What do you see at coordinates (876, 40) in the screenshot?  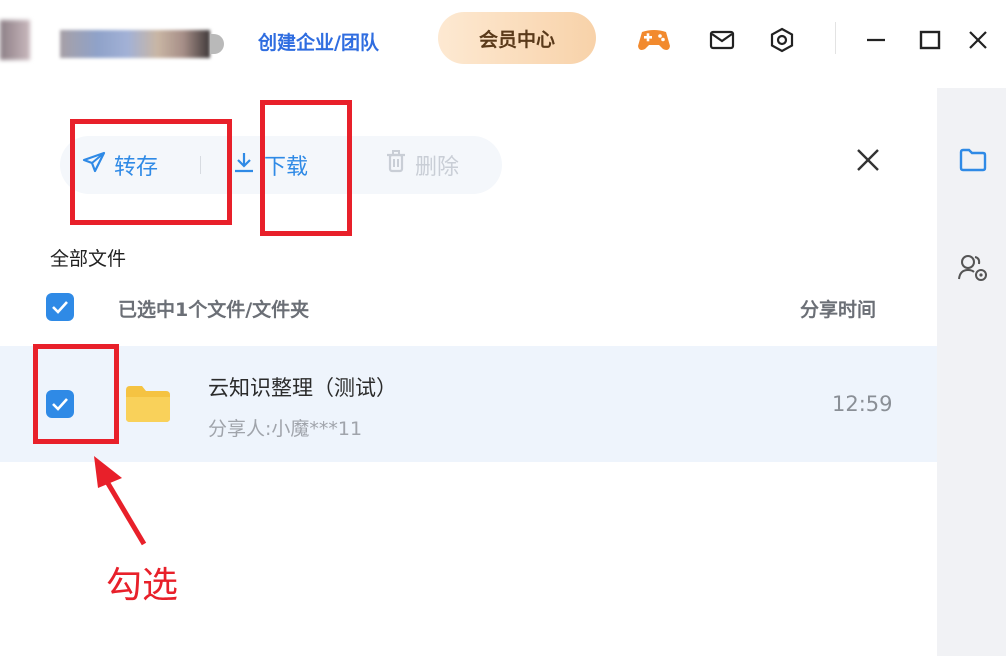 I see `minimize-icon` at bounding box center [876, 40].